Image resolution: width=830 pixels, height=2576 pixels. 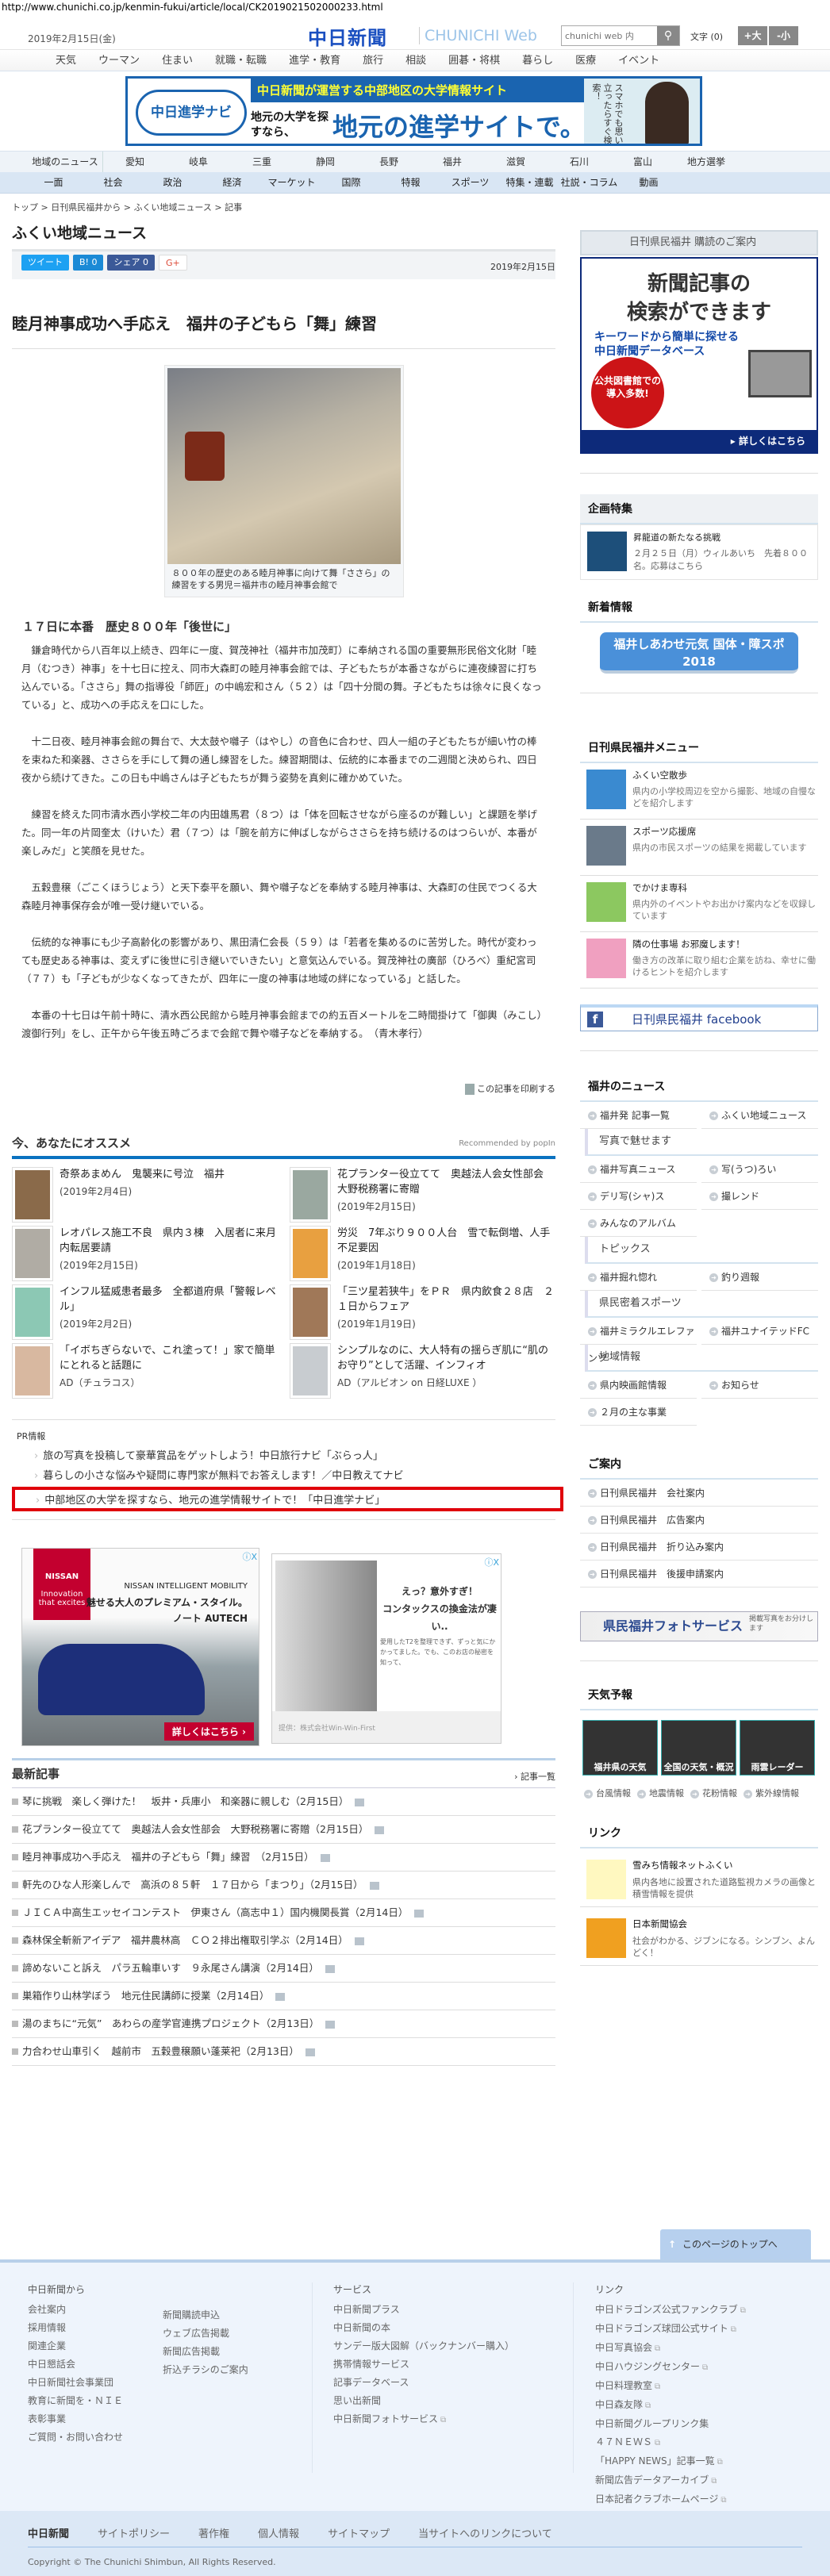 I want to click on db-ad-more: ▸ 詳しくはこちら, so click(x=768, y=441).